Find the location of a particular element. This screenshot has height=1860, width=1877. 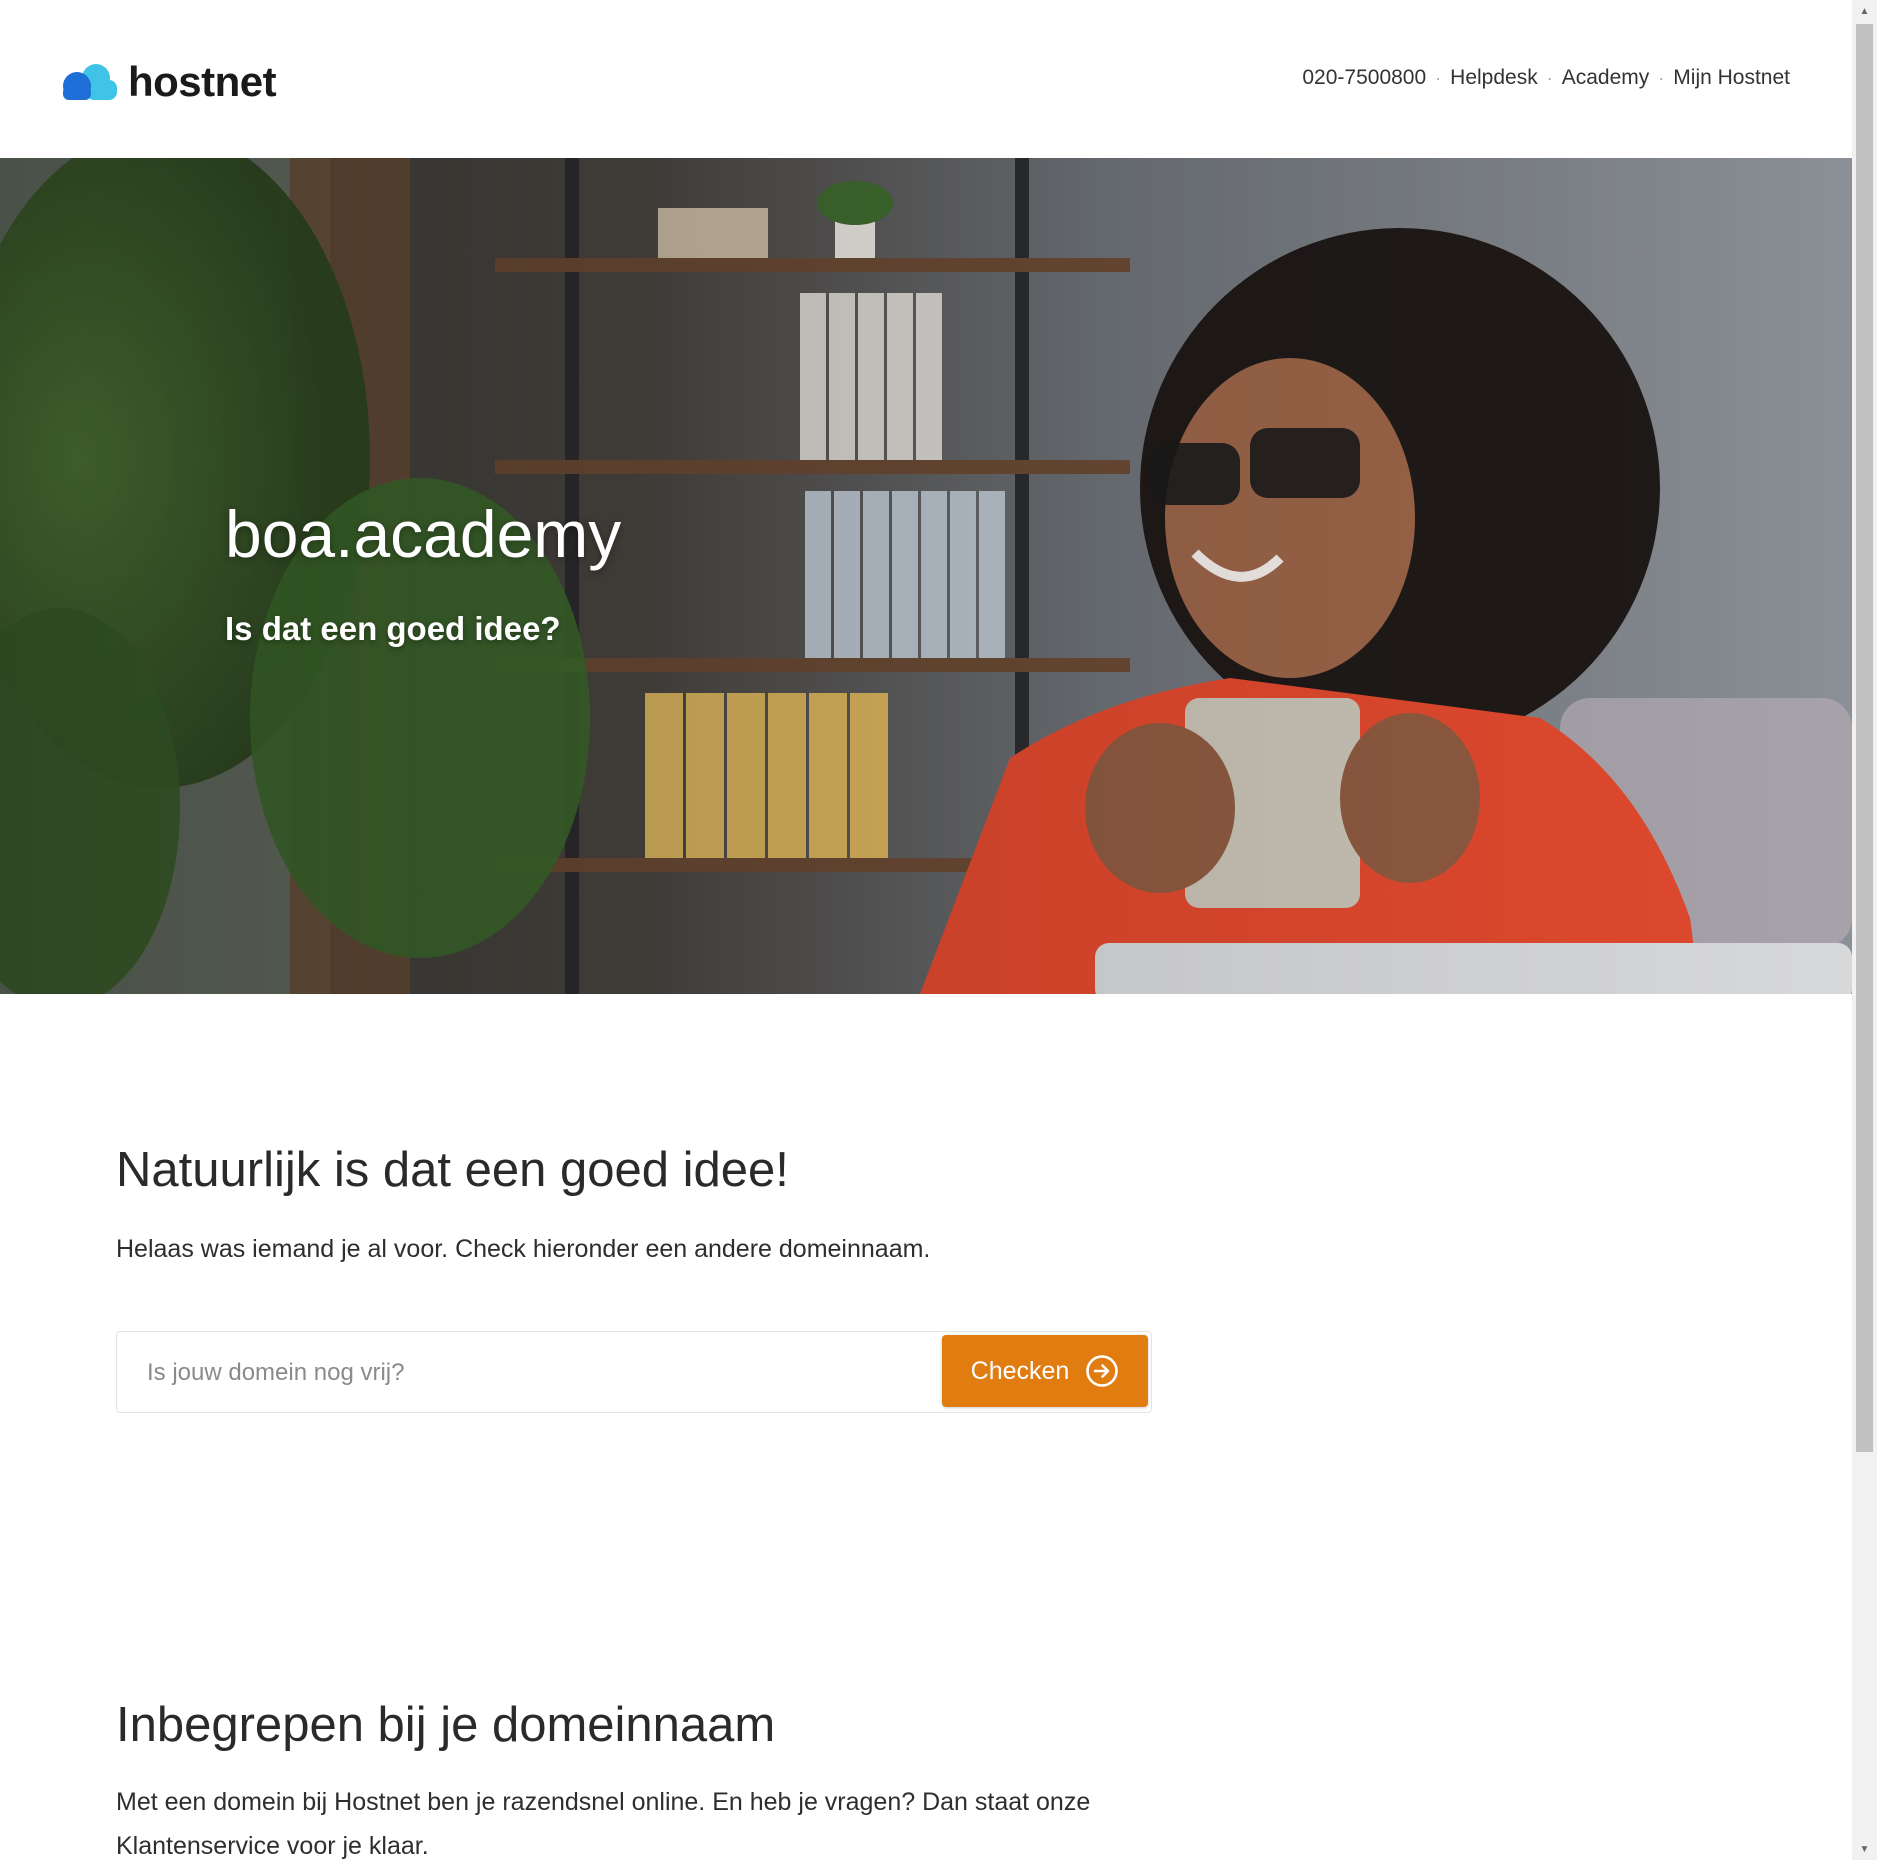

vertical-scrollbar: ▲ ▼ is located at coordinates (1864, 930).